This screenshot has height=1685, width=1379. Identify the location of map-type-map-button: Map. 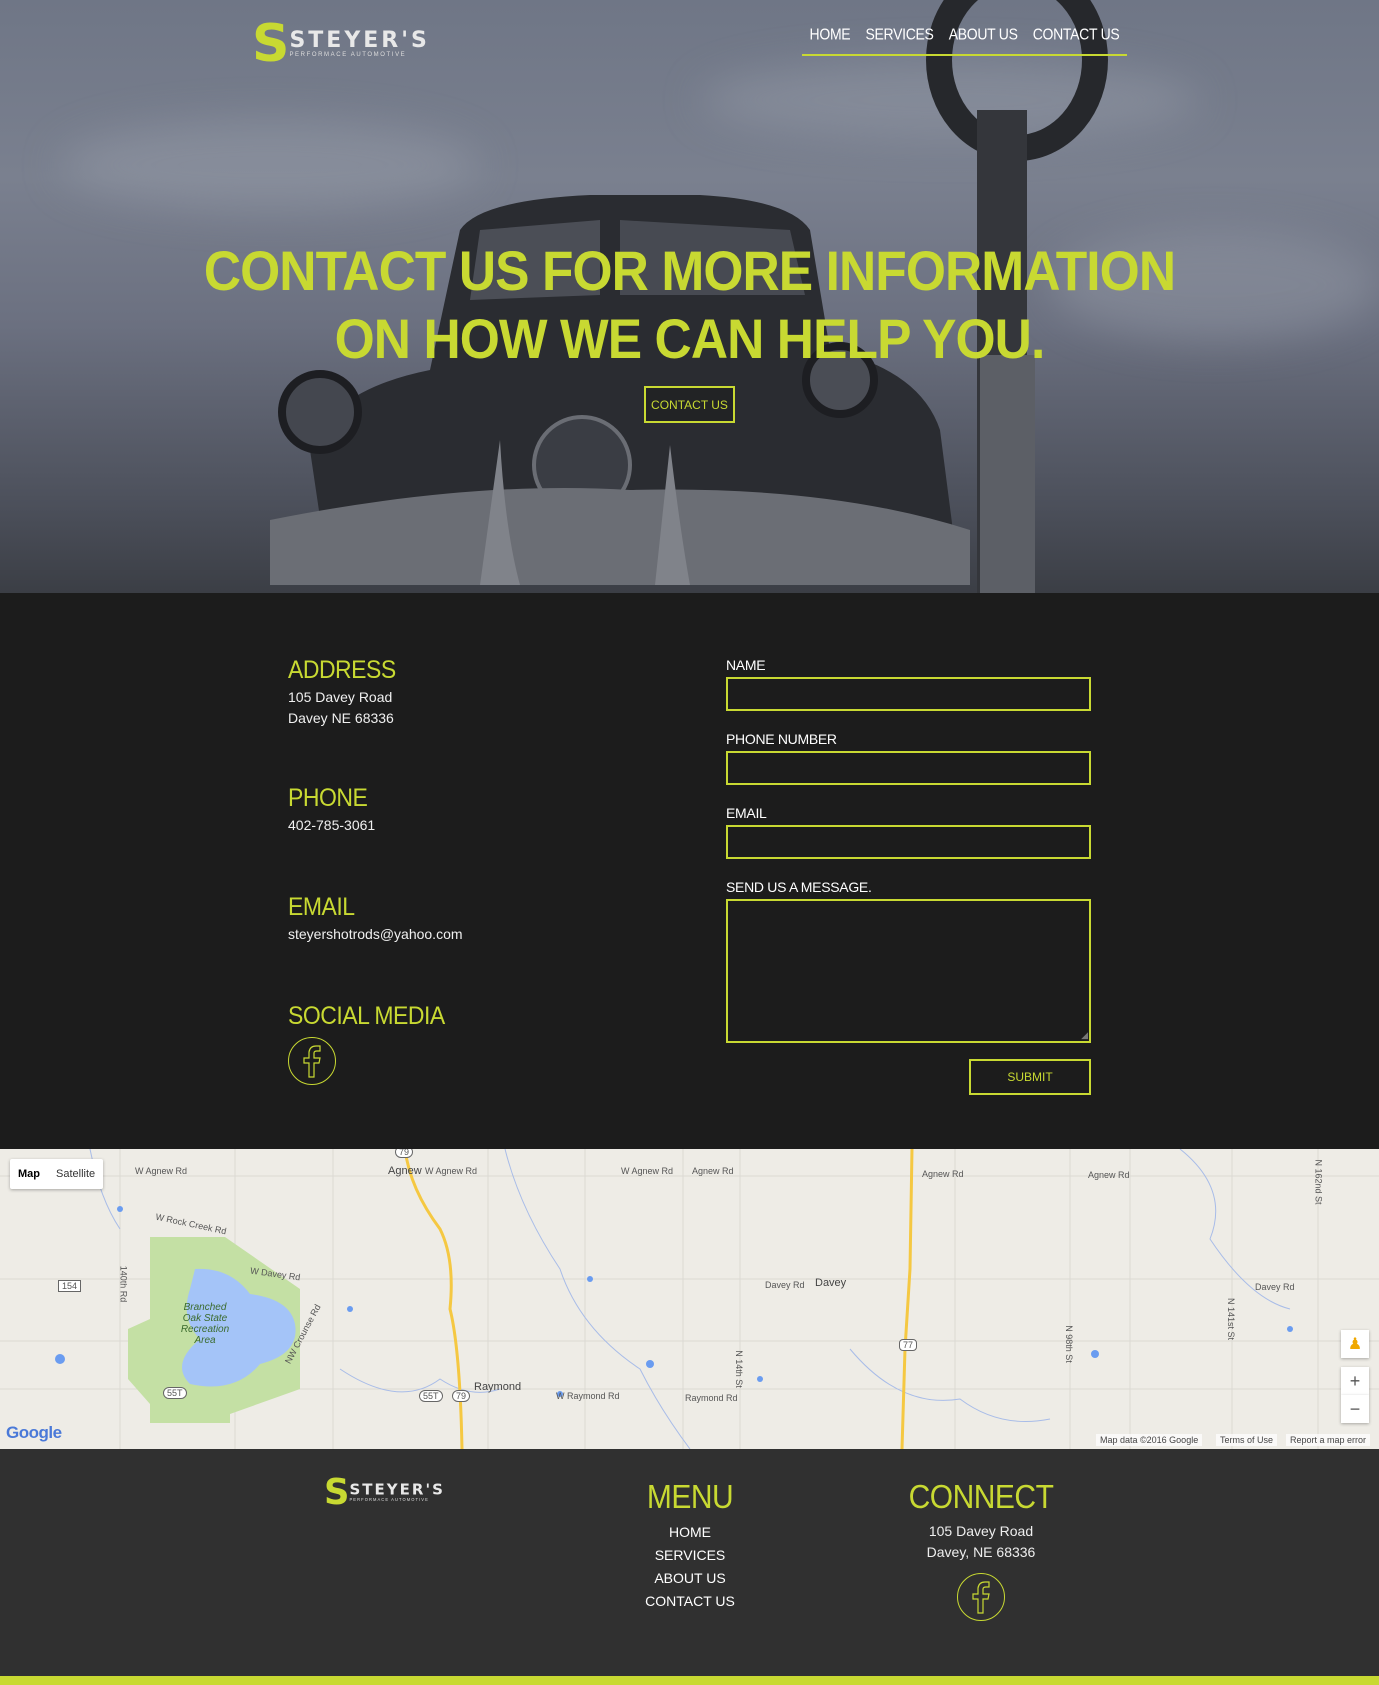
(29, 1174).